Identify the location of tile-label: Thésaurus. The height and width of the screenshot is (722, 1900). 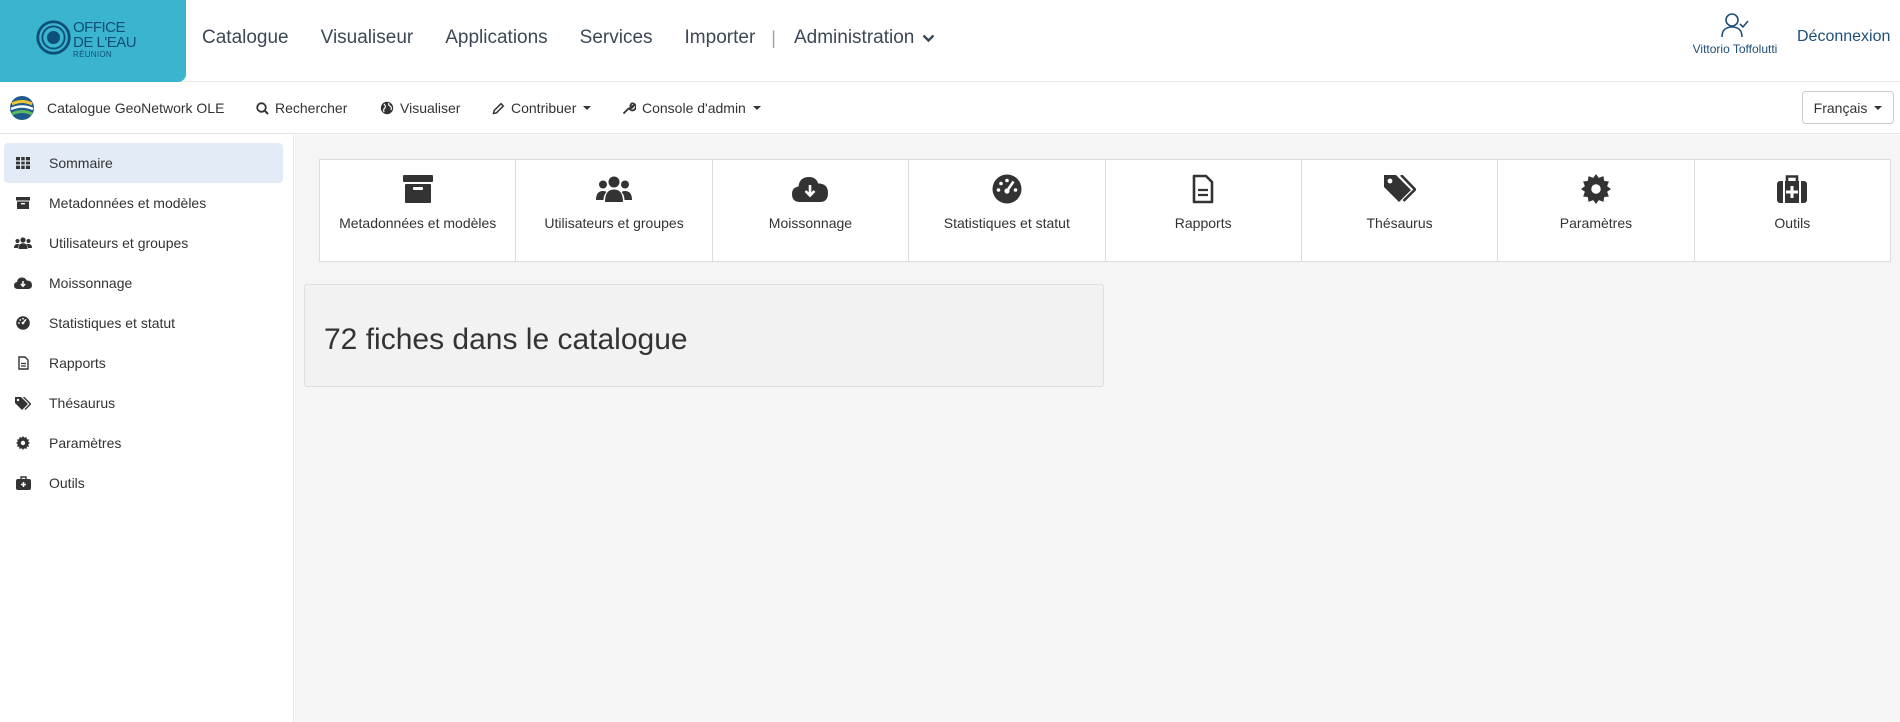
(1399, 223).